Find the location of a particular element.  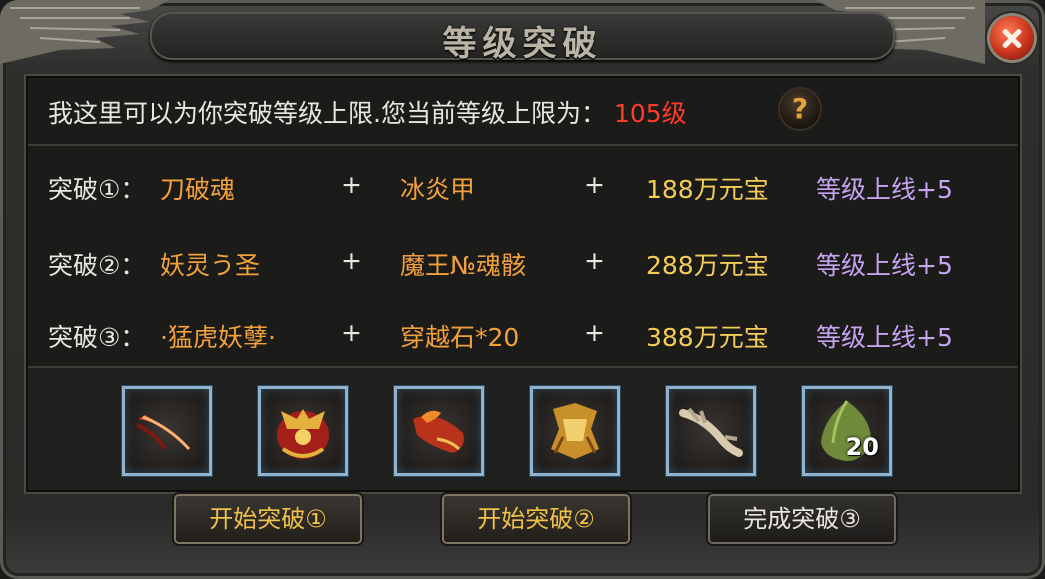

recipe-row: 突破②： 妖灵う圣 + 魔王№魂骸 + 288万元宝 等级上线+5 is located at coordinates (523, 263).